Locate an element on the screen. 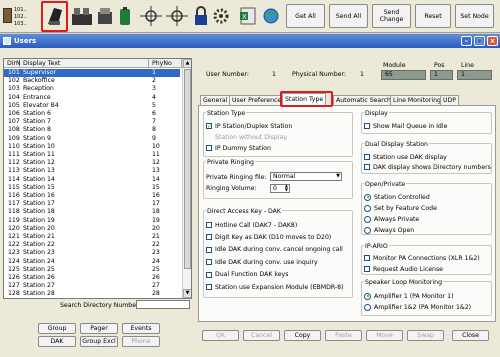 This screenshot has height=357, width=500. amplifier-1-2-radio is located at coordinates (367, 307).